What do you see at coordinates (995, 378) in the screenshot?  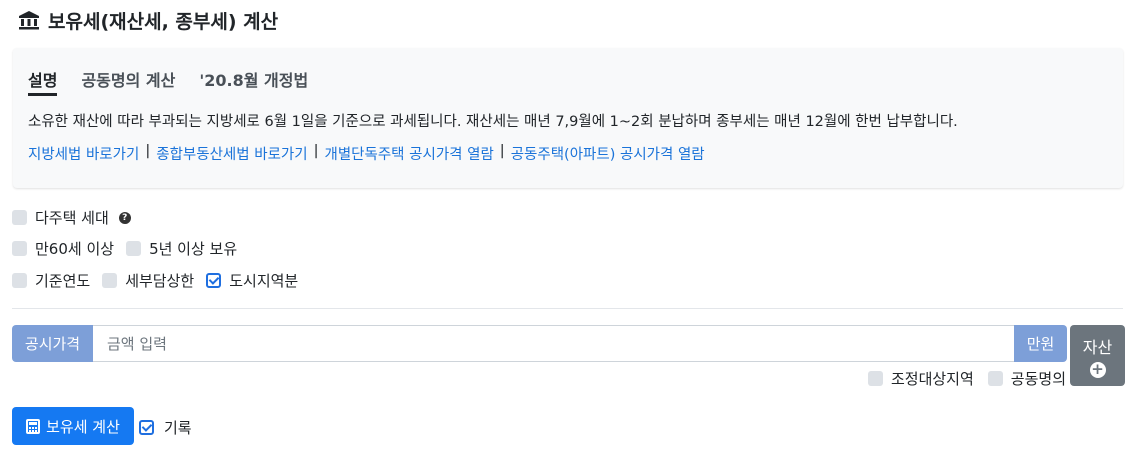 I see `joint-owner-checkbox` at bounding box center [995, 378].